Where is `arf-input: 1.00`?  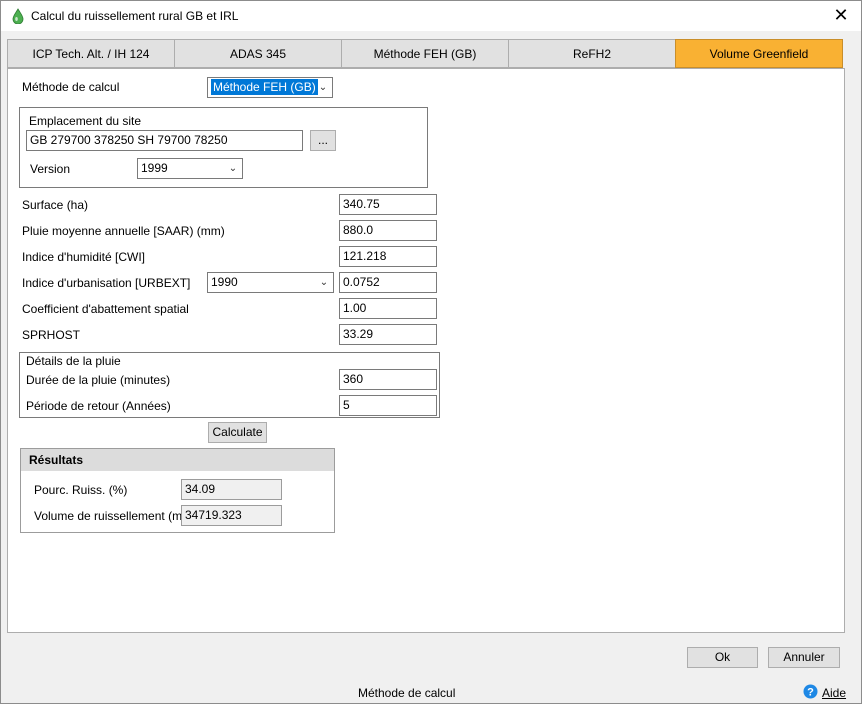
arf-input: 1.00 is located at coordinates (388, 308).